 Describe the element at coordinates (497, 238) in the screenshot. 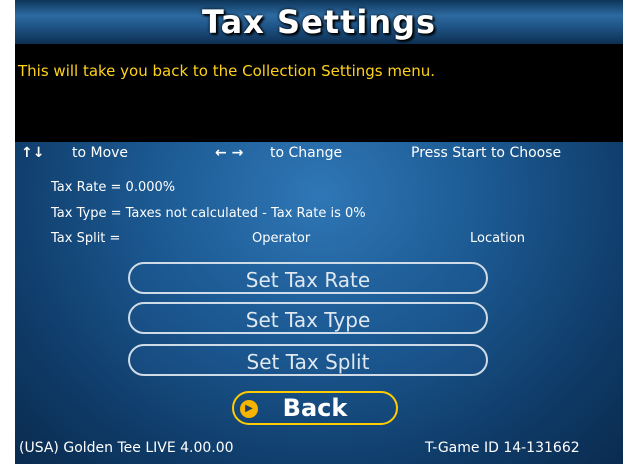

I see `tax-split-location: Location` at that location.